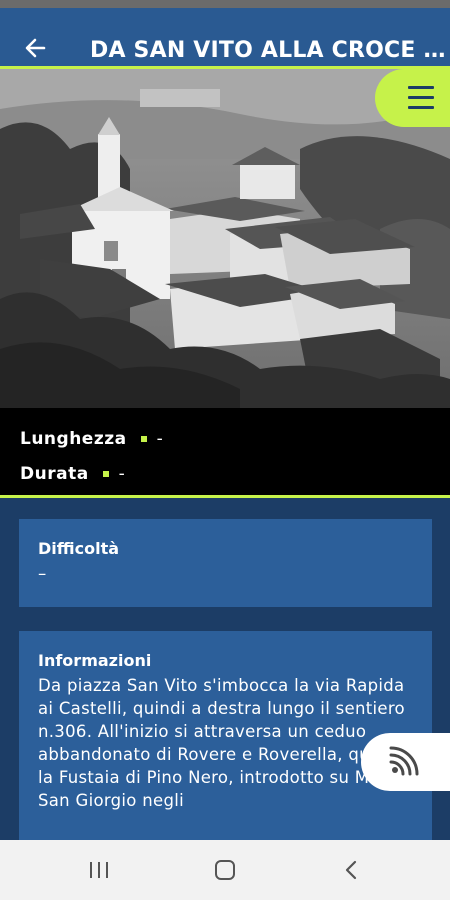 This screenshot has width=450, height=900. I want to click on audio-wave-icon, so click(404, 761).